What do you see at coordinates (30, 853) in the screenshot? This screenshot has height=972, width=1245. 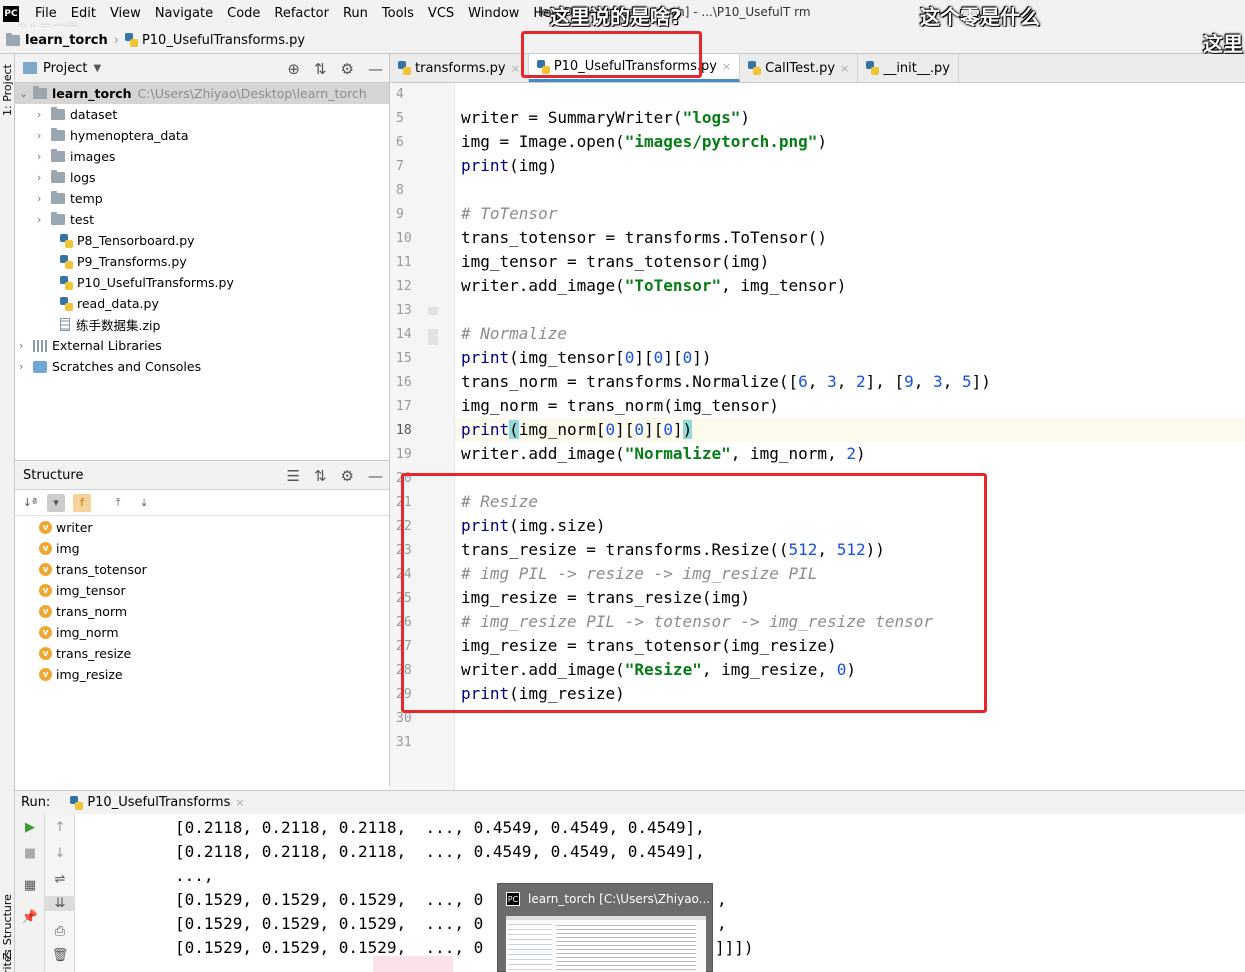 I see `stop-icon: ■` at bounding box center [30, 853].